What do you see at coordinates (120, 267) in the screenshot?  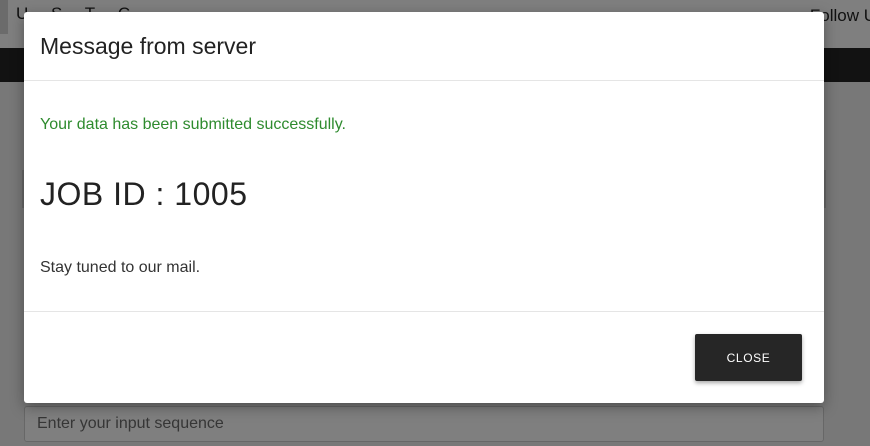 I see `info-message: Stay tuned to our mail.` at bounding box center [120, 267].